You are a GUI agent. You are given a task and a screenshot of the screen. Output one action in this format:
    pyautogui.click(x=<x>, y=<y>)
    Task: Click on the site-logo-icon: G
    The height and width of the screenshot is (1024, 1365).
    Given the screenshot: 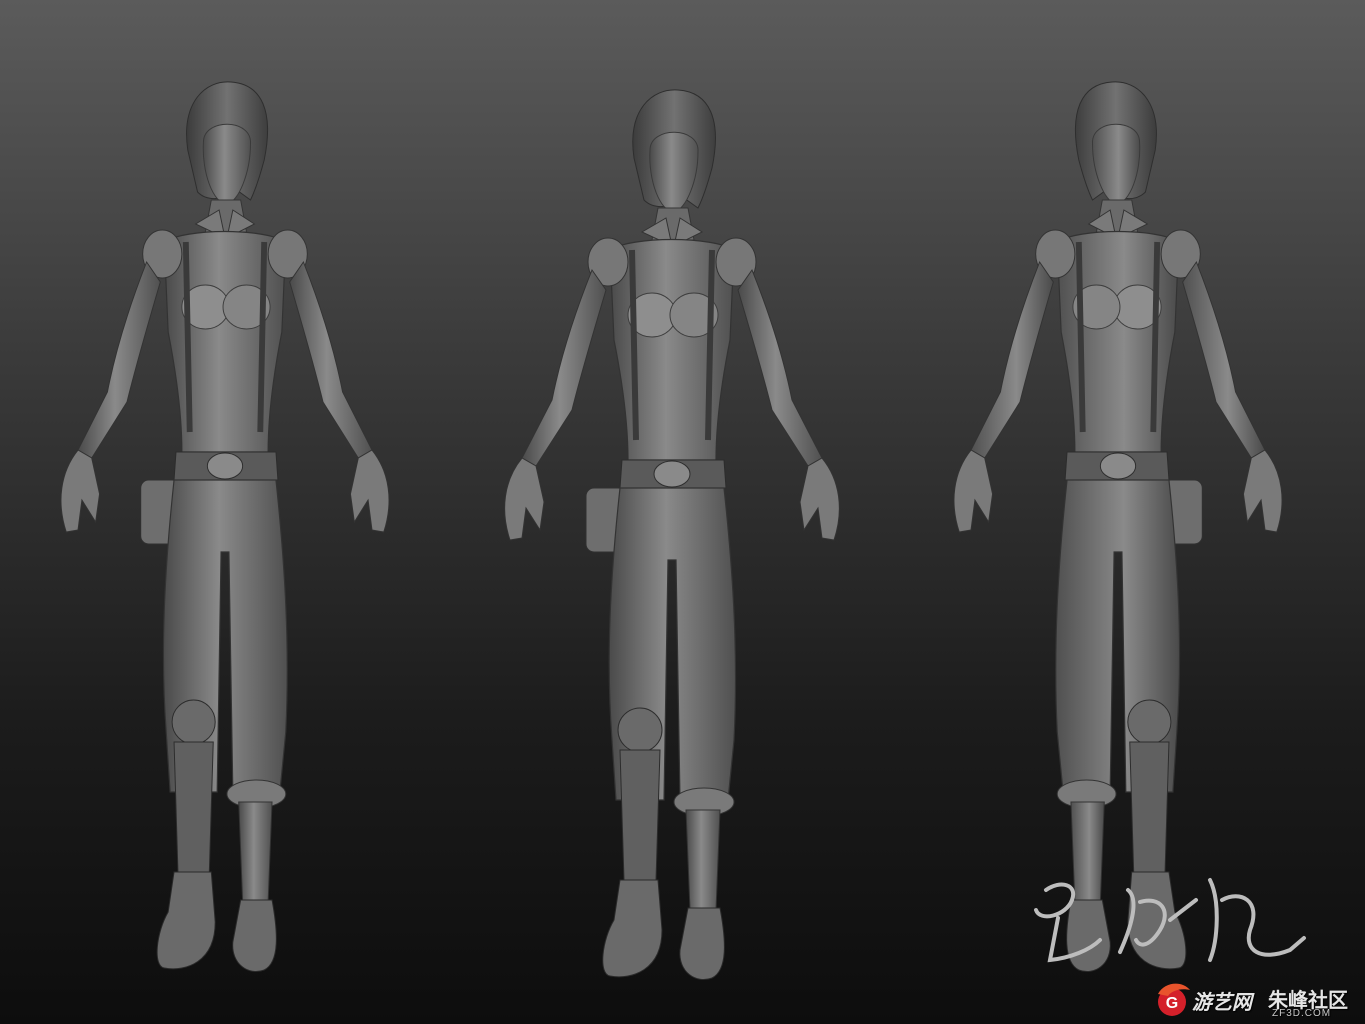 What is the action you would take?
    pyautogui.click(x=1174, y=999)
    